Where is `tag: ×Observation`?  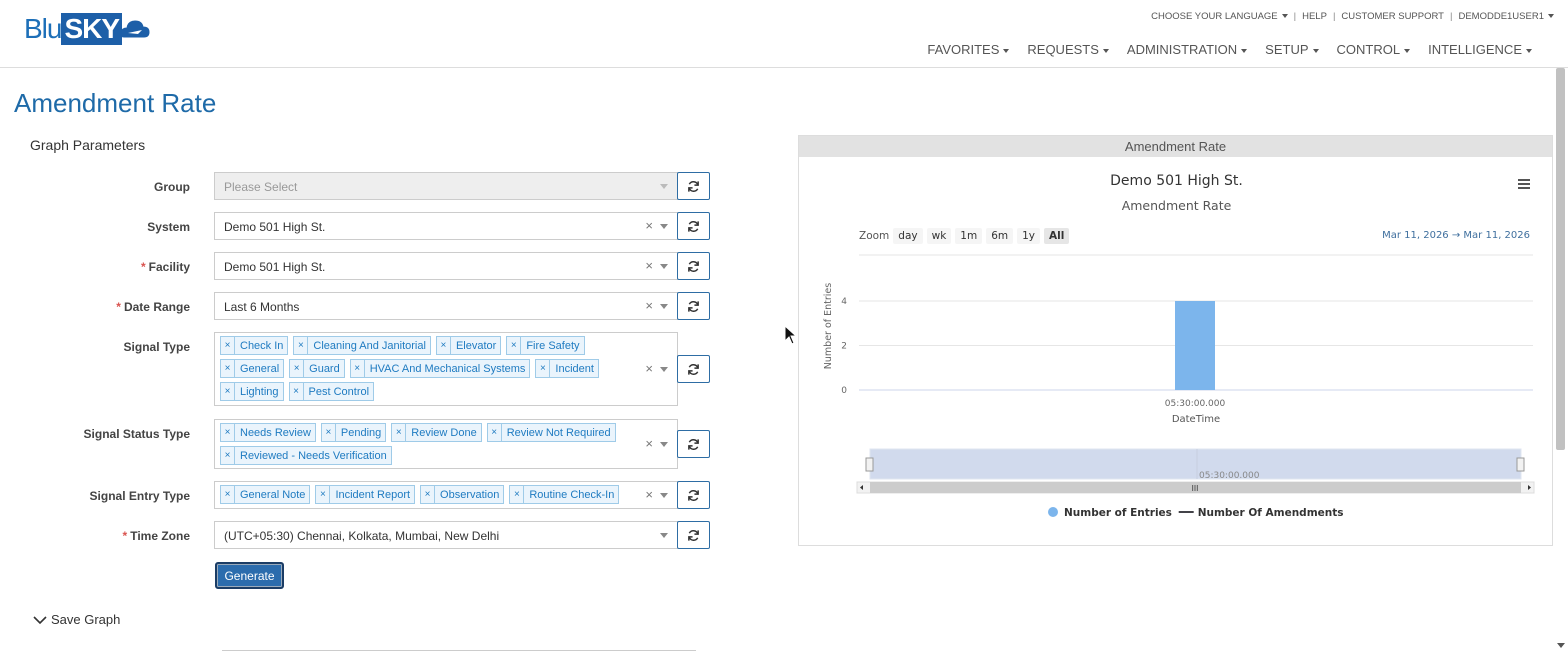
tag: ×Observation is located at coordinates (462, 494).